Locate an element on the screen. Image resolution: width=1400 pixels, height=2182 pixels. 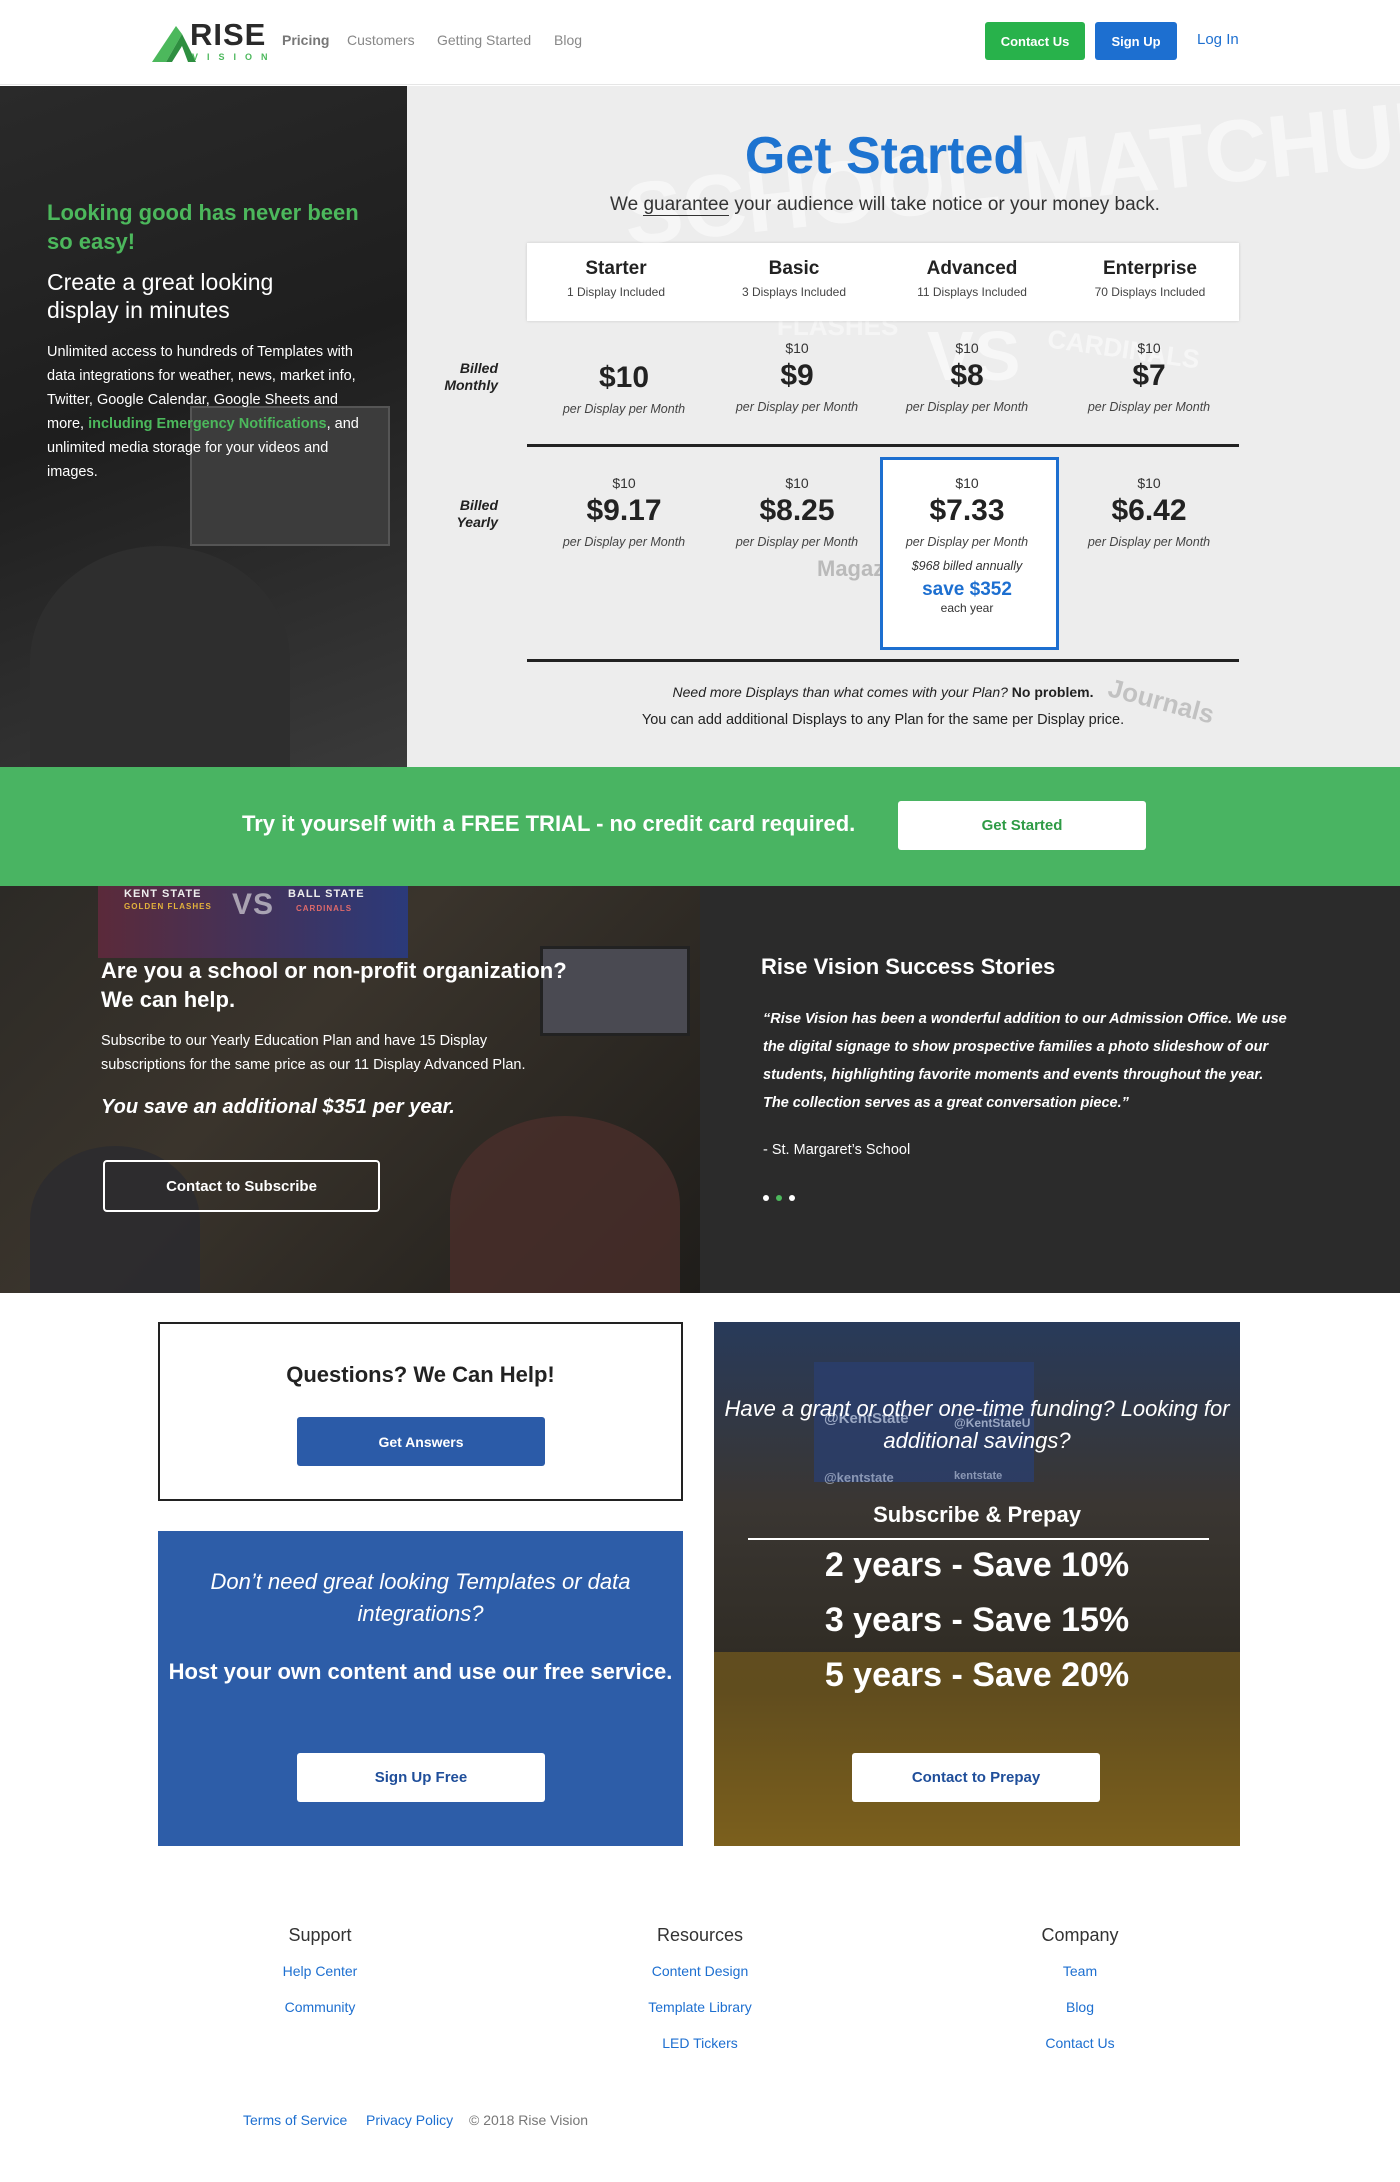
bg-handle-4: kentstate is located at coordinates (978, 1476).